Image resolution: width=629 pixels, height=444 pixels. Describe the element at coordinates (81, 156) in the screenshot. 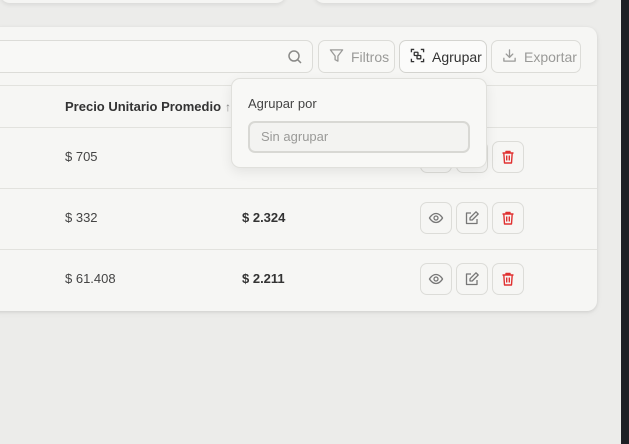

I see `unit-price-cell: $ 705` at that location.